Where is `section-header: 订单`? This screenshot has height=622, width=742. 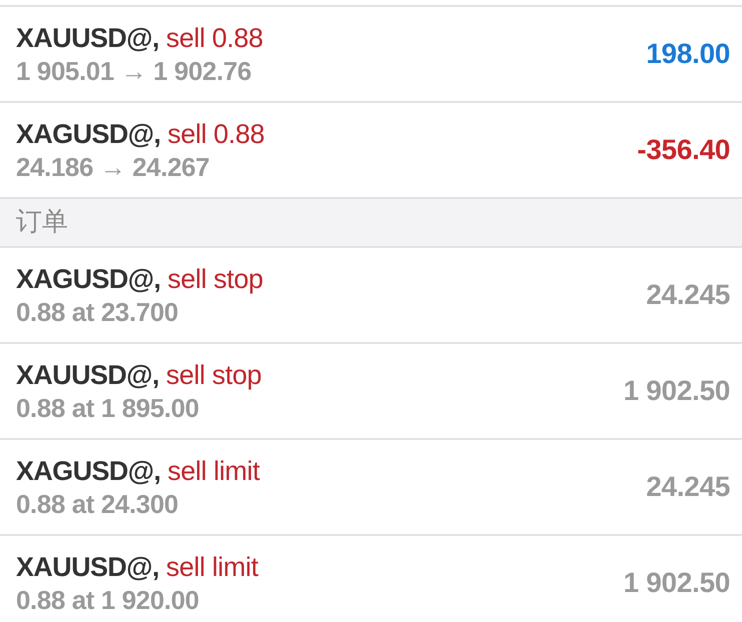
section-header: 订单 is located at coordinates (371, 221).